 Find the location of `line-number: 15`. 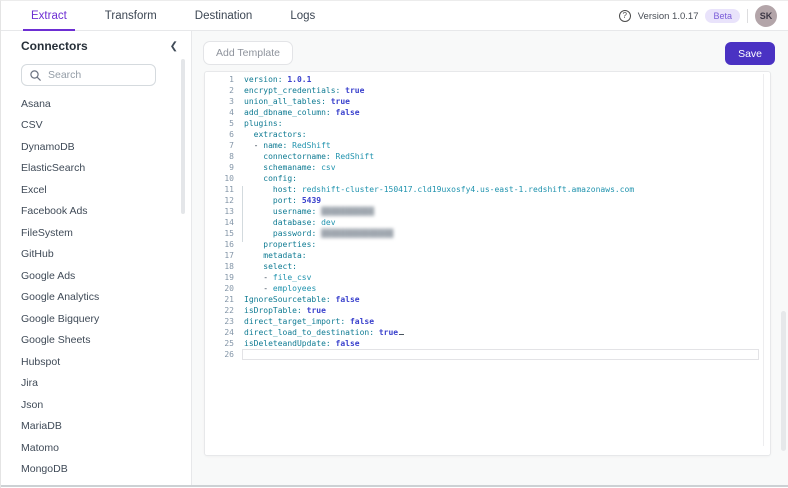

line-number: 15 is located at coordinates (229, 233).